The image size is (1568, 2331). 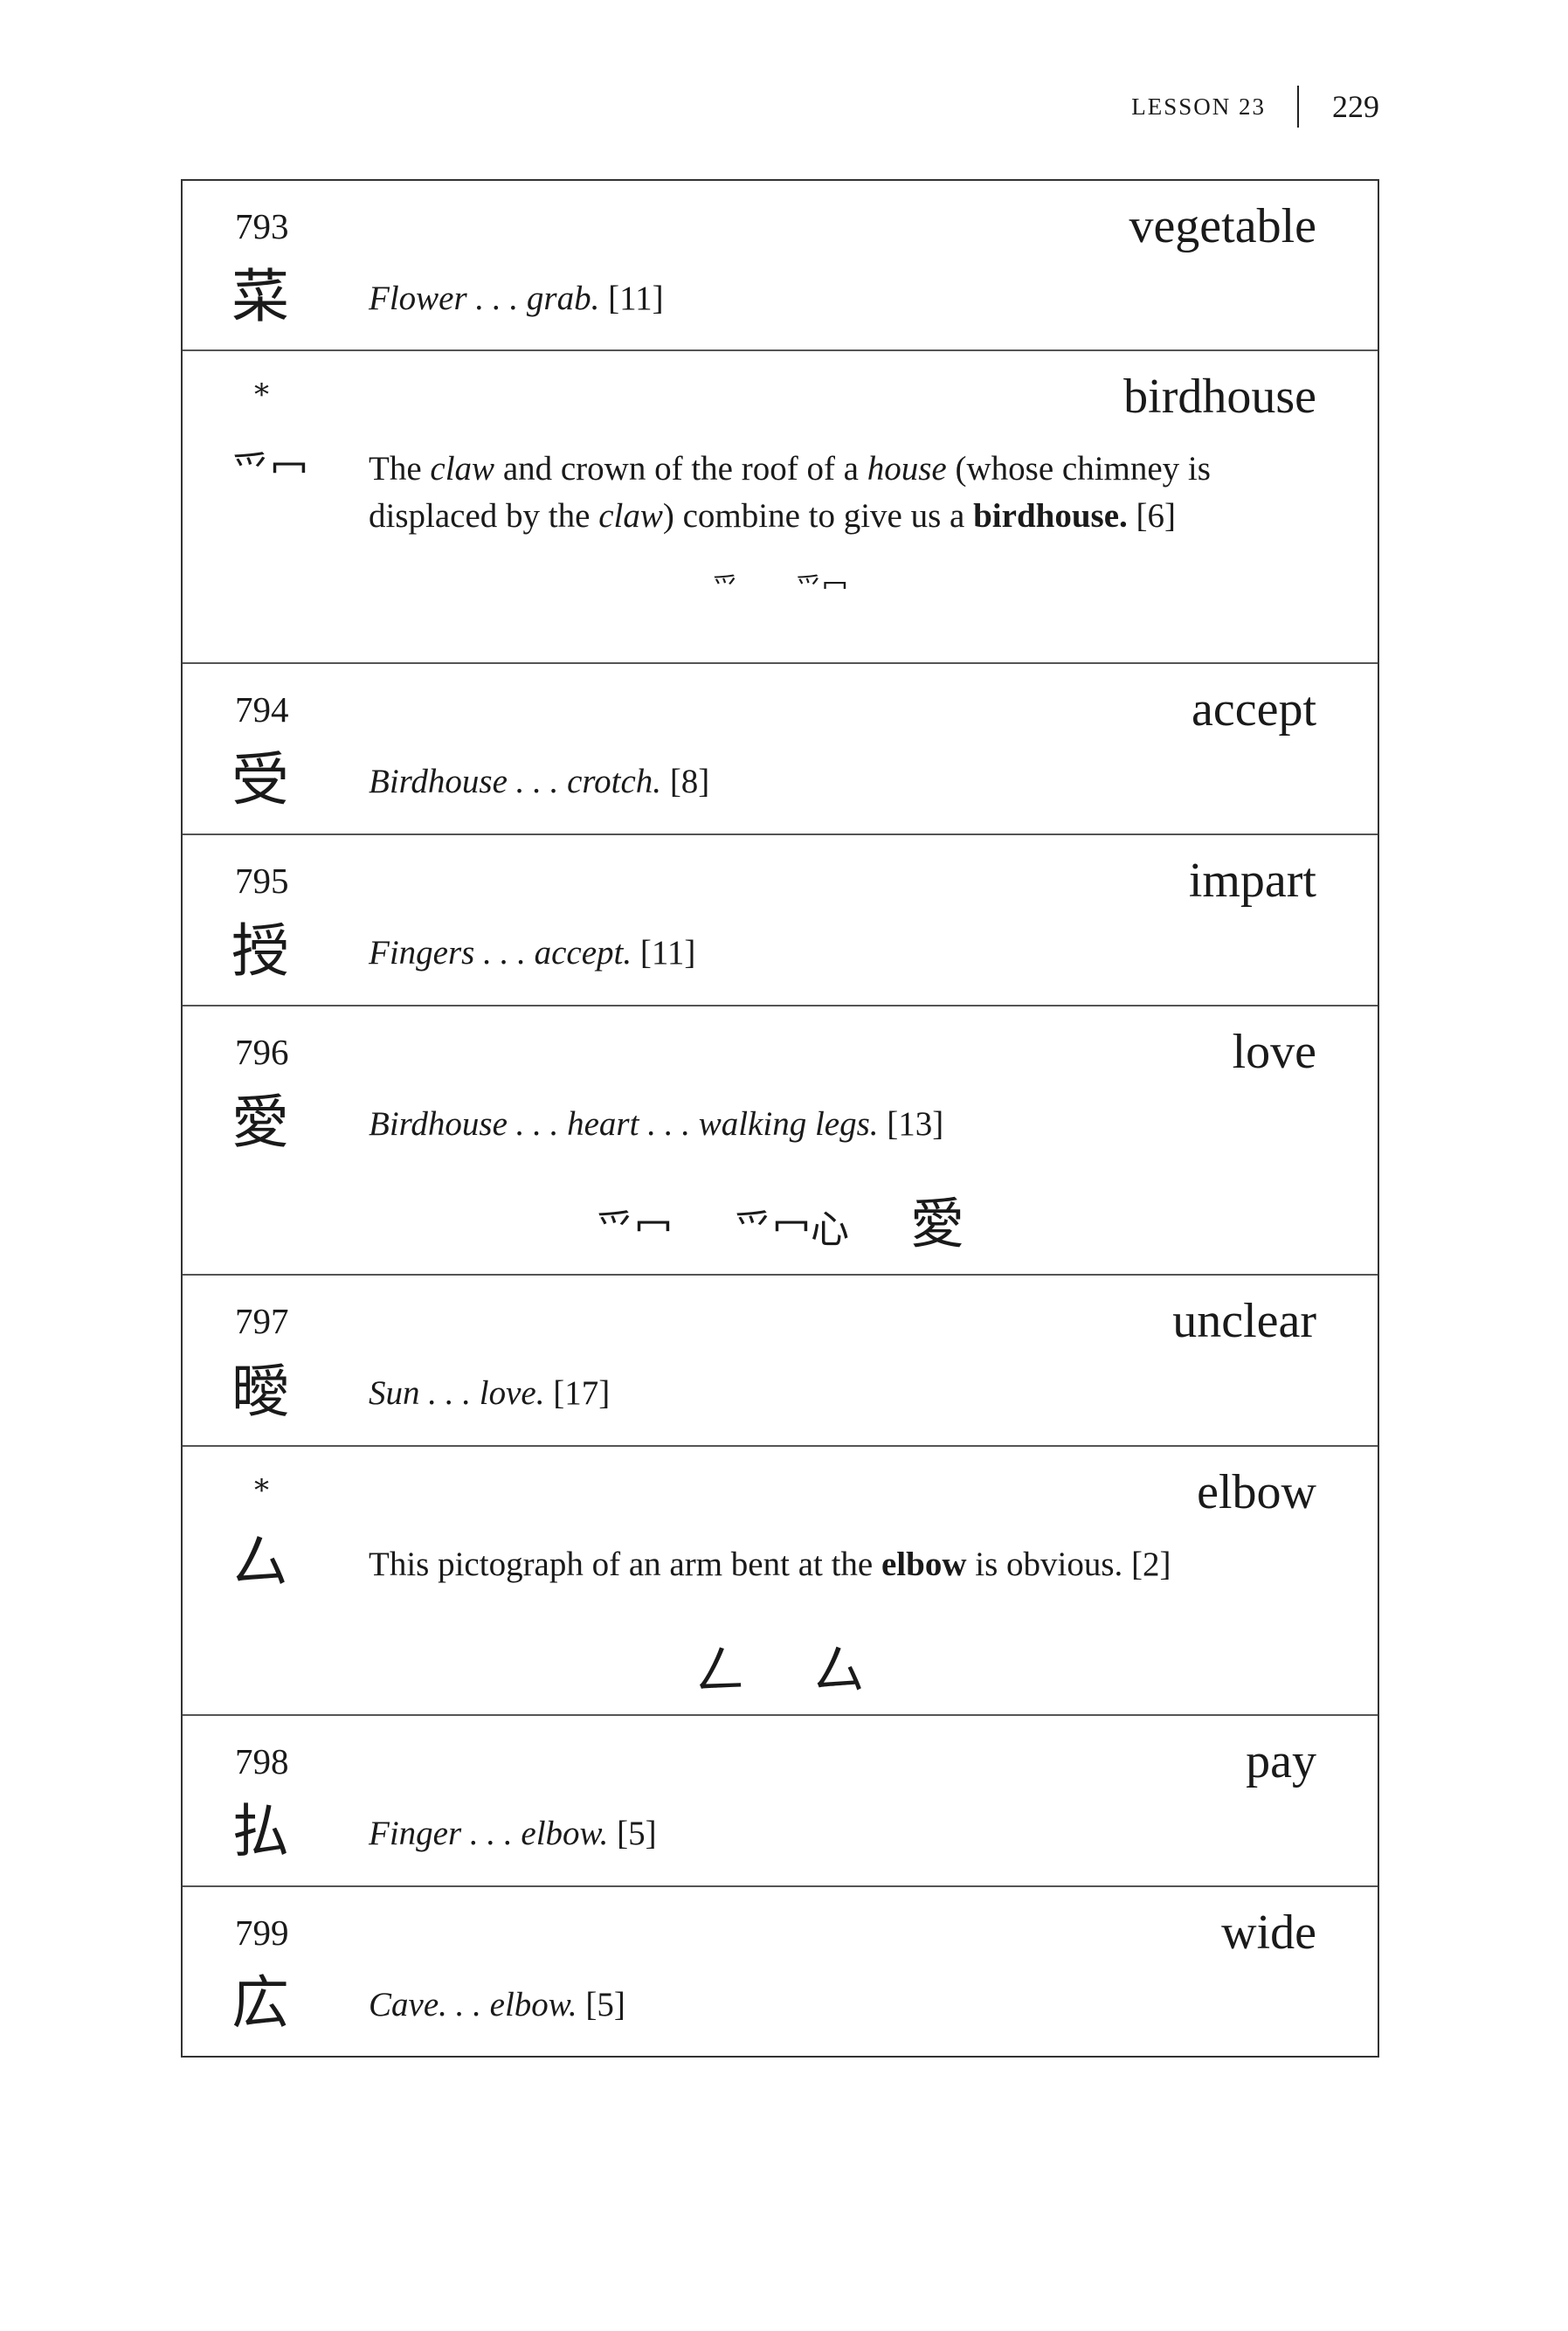 I want to click on story-italic: house, so click(x=907, y=469).